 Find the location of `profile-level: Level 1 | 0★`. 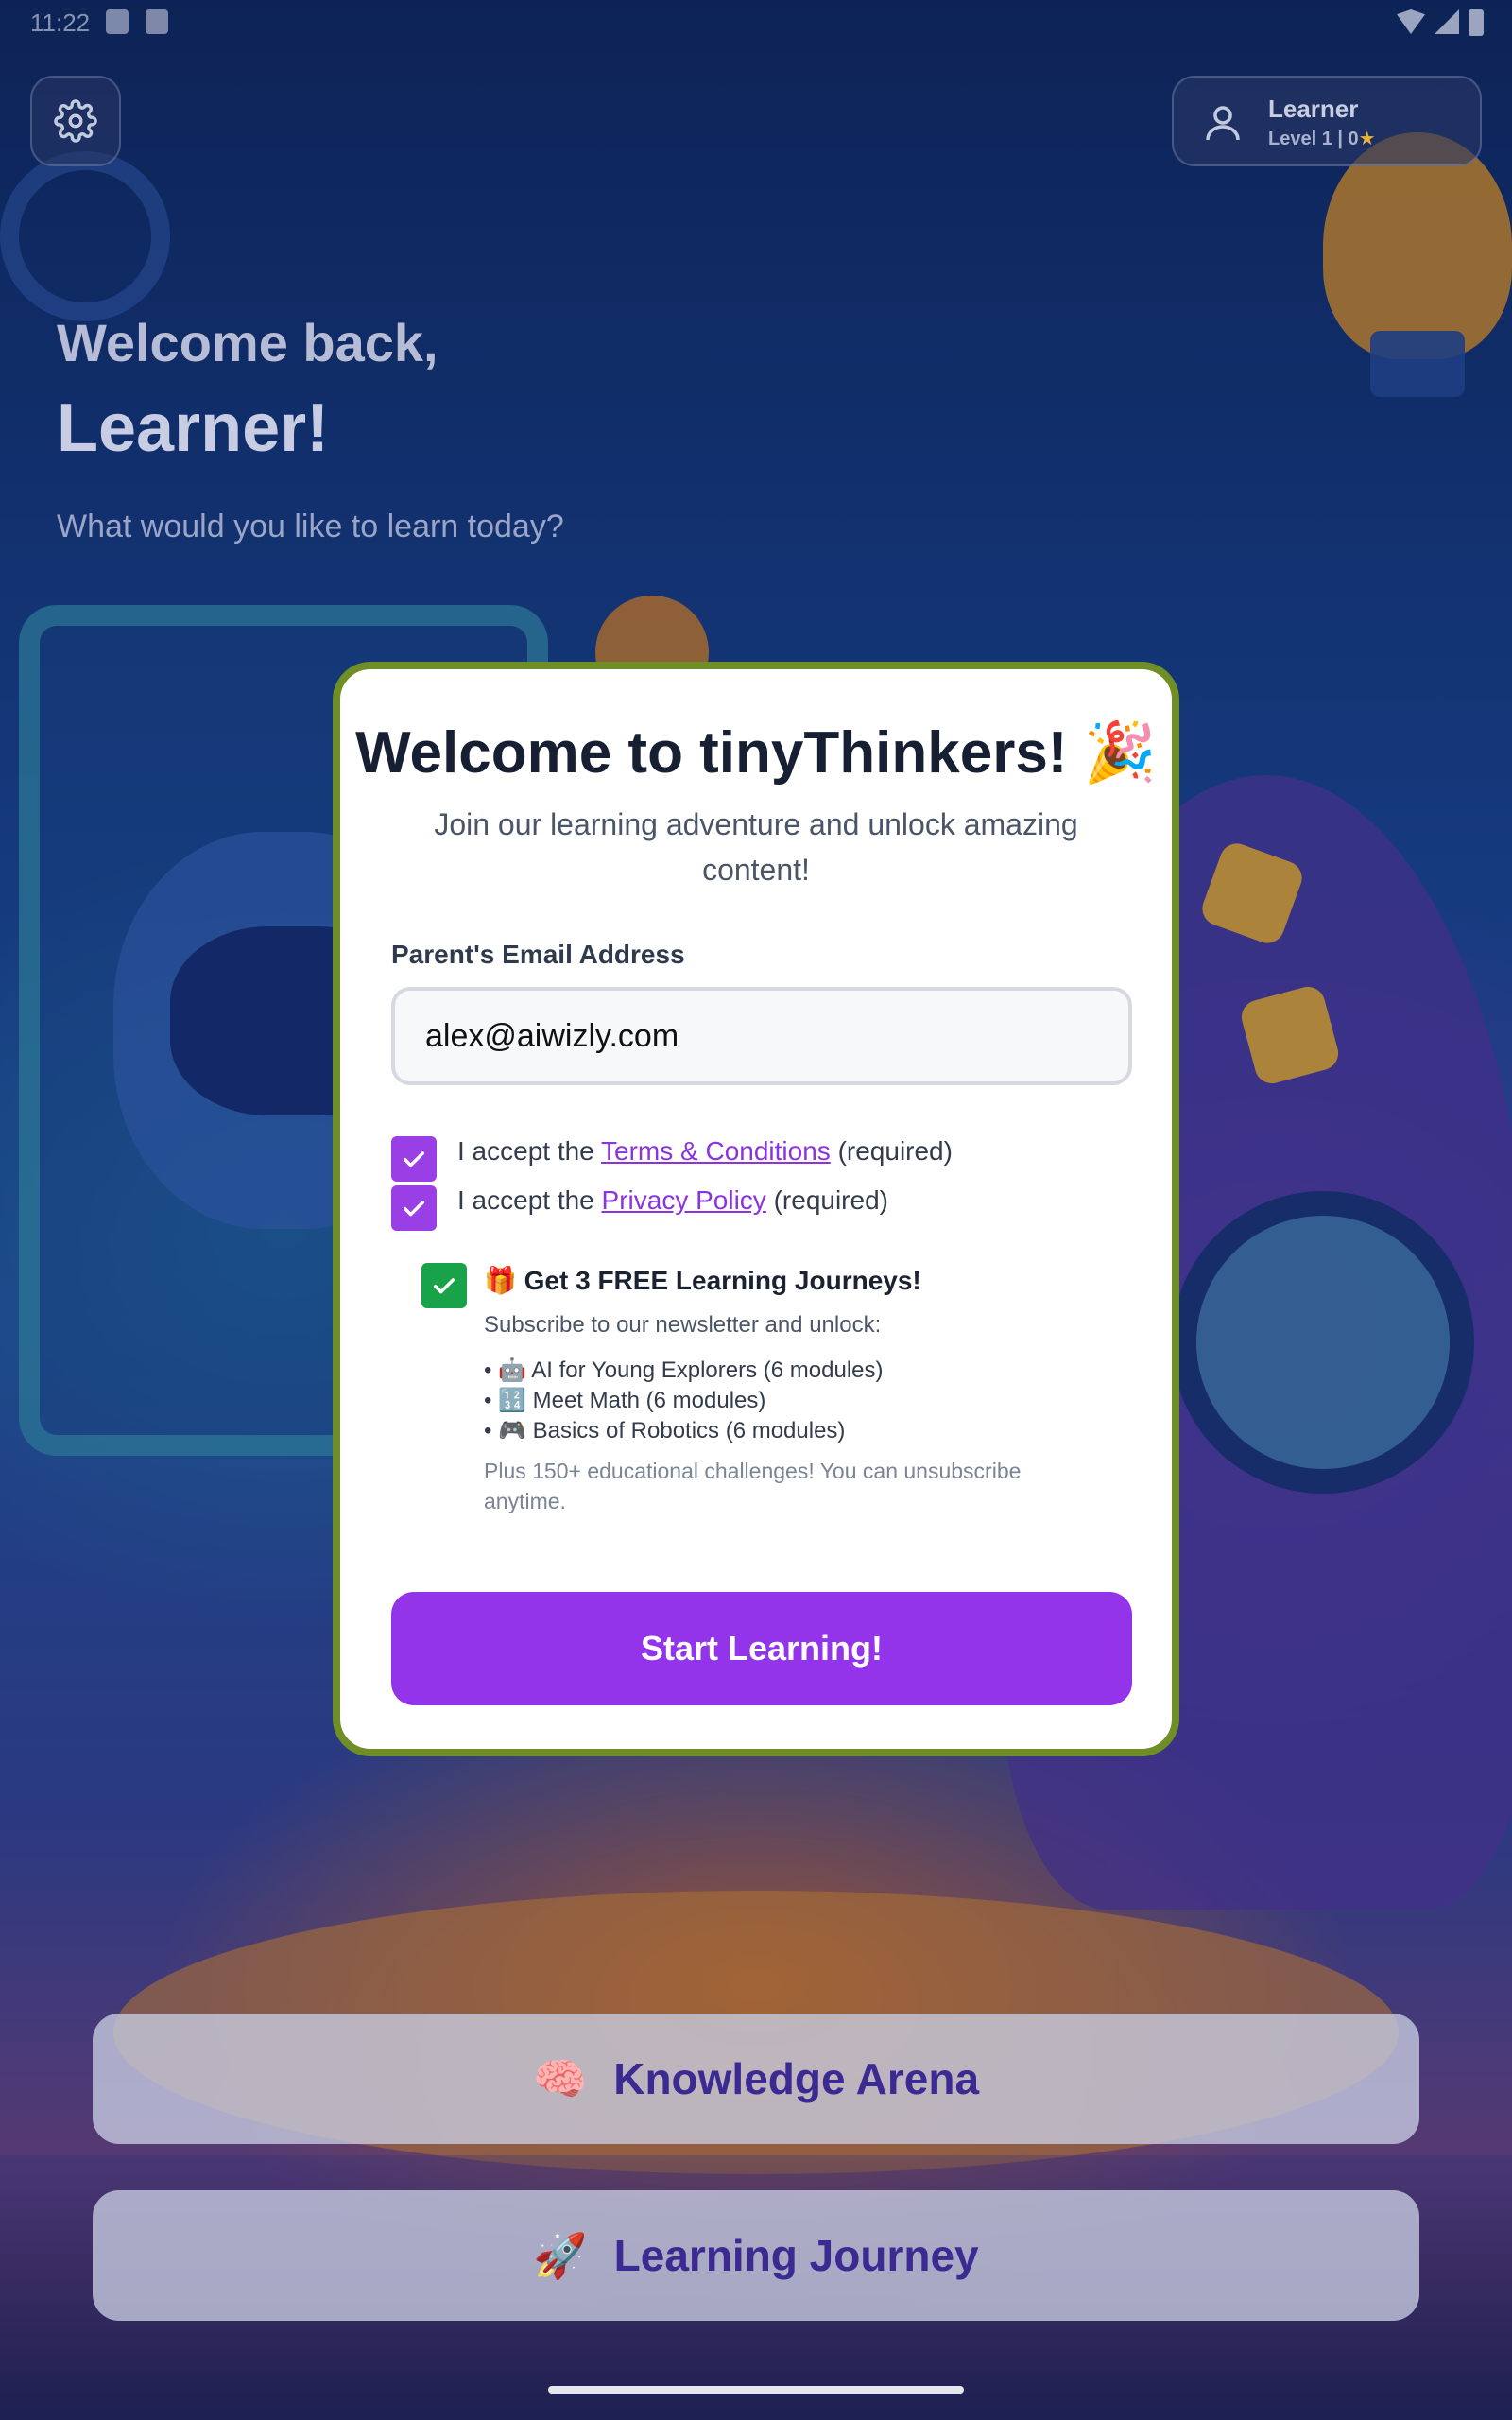

profile-level: Level 1 | 0★ is located at coordinates (1322, 138).